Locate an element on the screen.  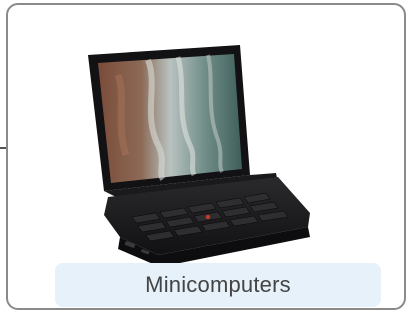
category-label-box: Minicomputers is located at coordinates (218, 285).